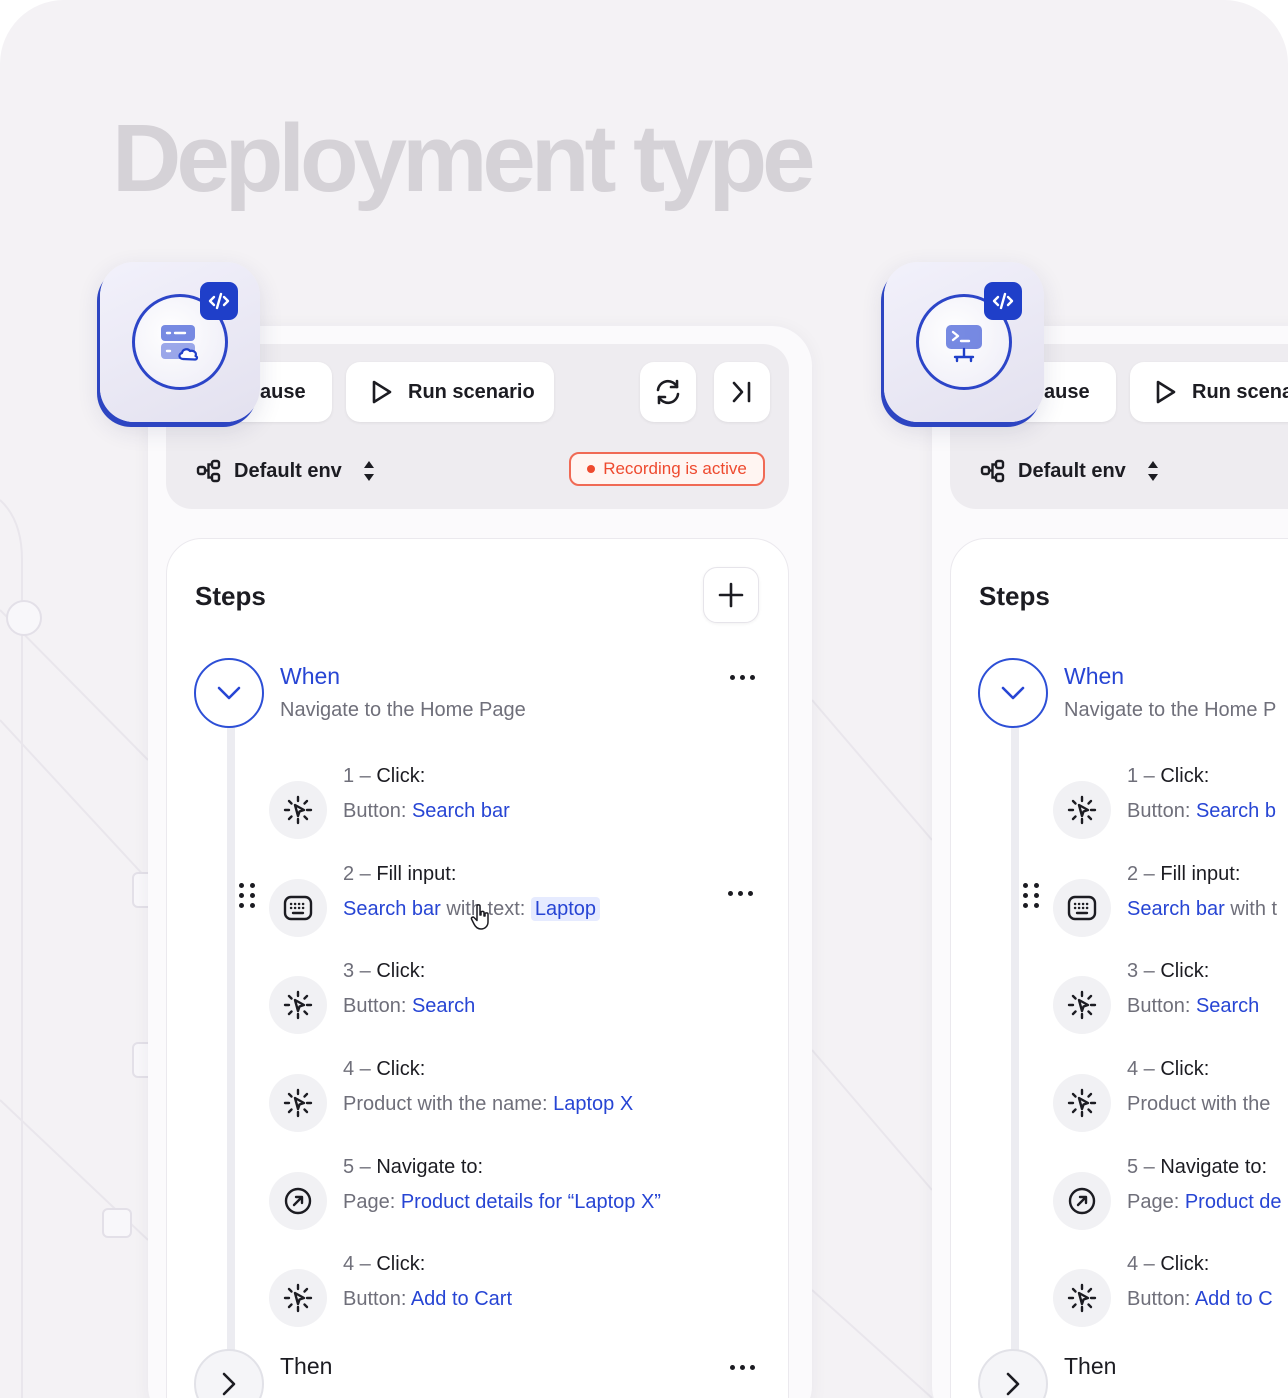  I want to click on step-item: 4 – Click: Product with the, so click(1170, 1098).